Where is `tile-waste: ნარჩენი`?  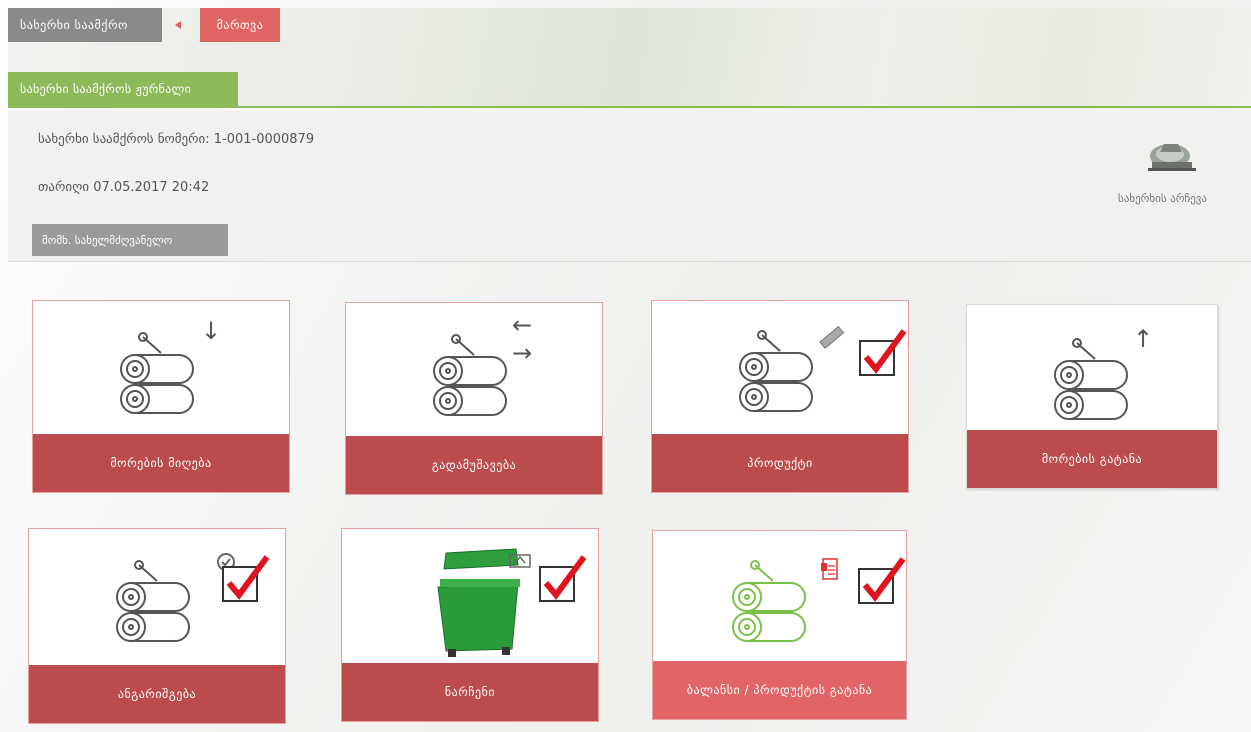 tile-waste: ნარჩენი is located at coordinates (470, 625).